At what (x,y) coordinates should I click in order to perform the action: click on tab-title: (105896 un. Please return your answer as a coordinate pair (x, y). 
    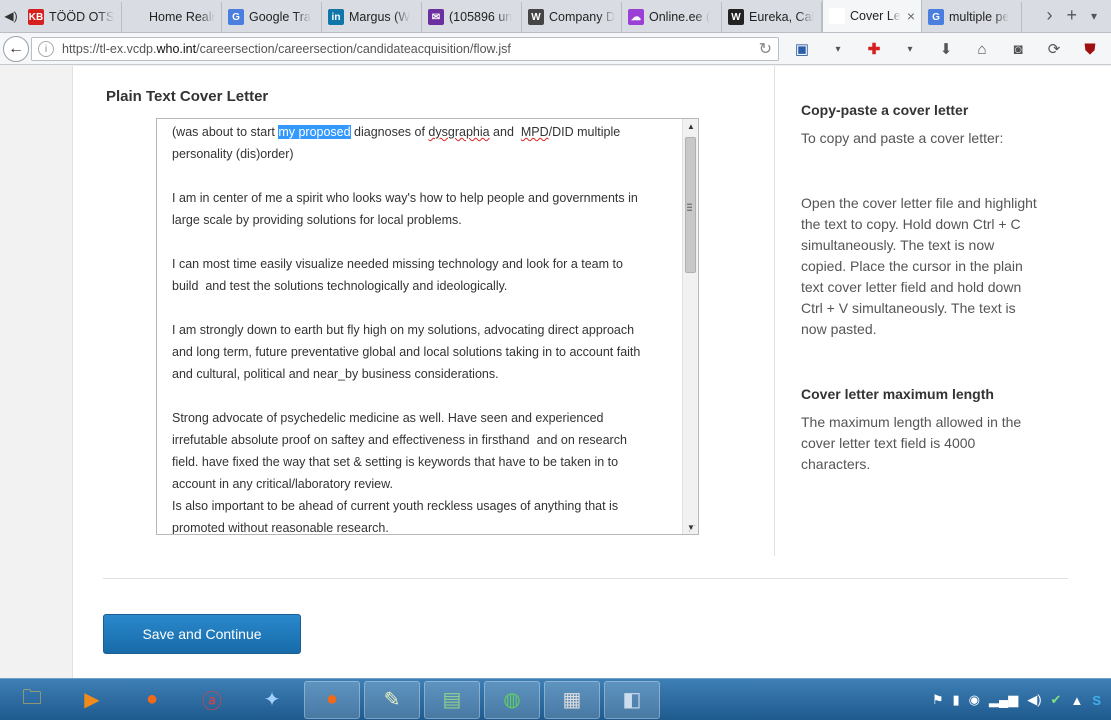
    Looking at the image, I should click on (481, 17).